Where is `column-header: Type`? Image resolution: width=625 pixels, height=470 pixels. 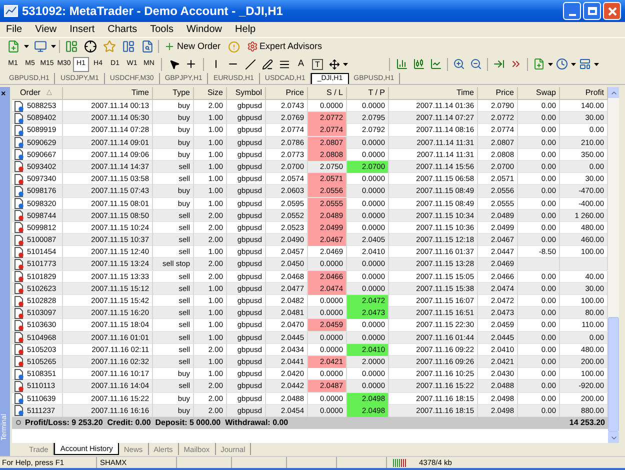 column-header: Type is located at coordinates (173, 93).